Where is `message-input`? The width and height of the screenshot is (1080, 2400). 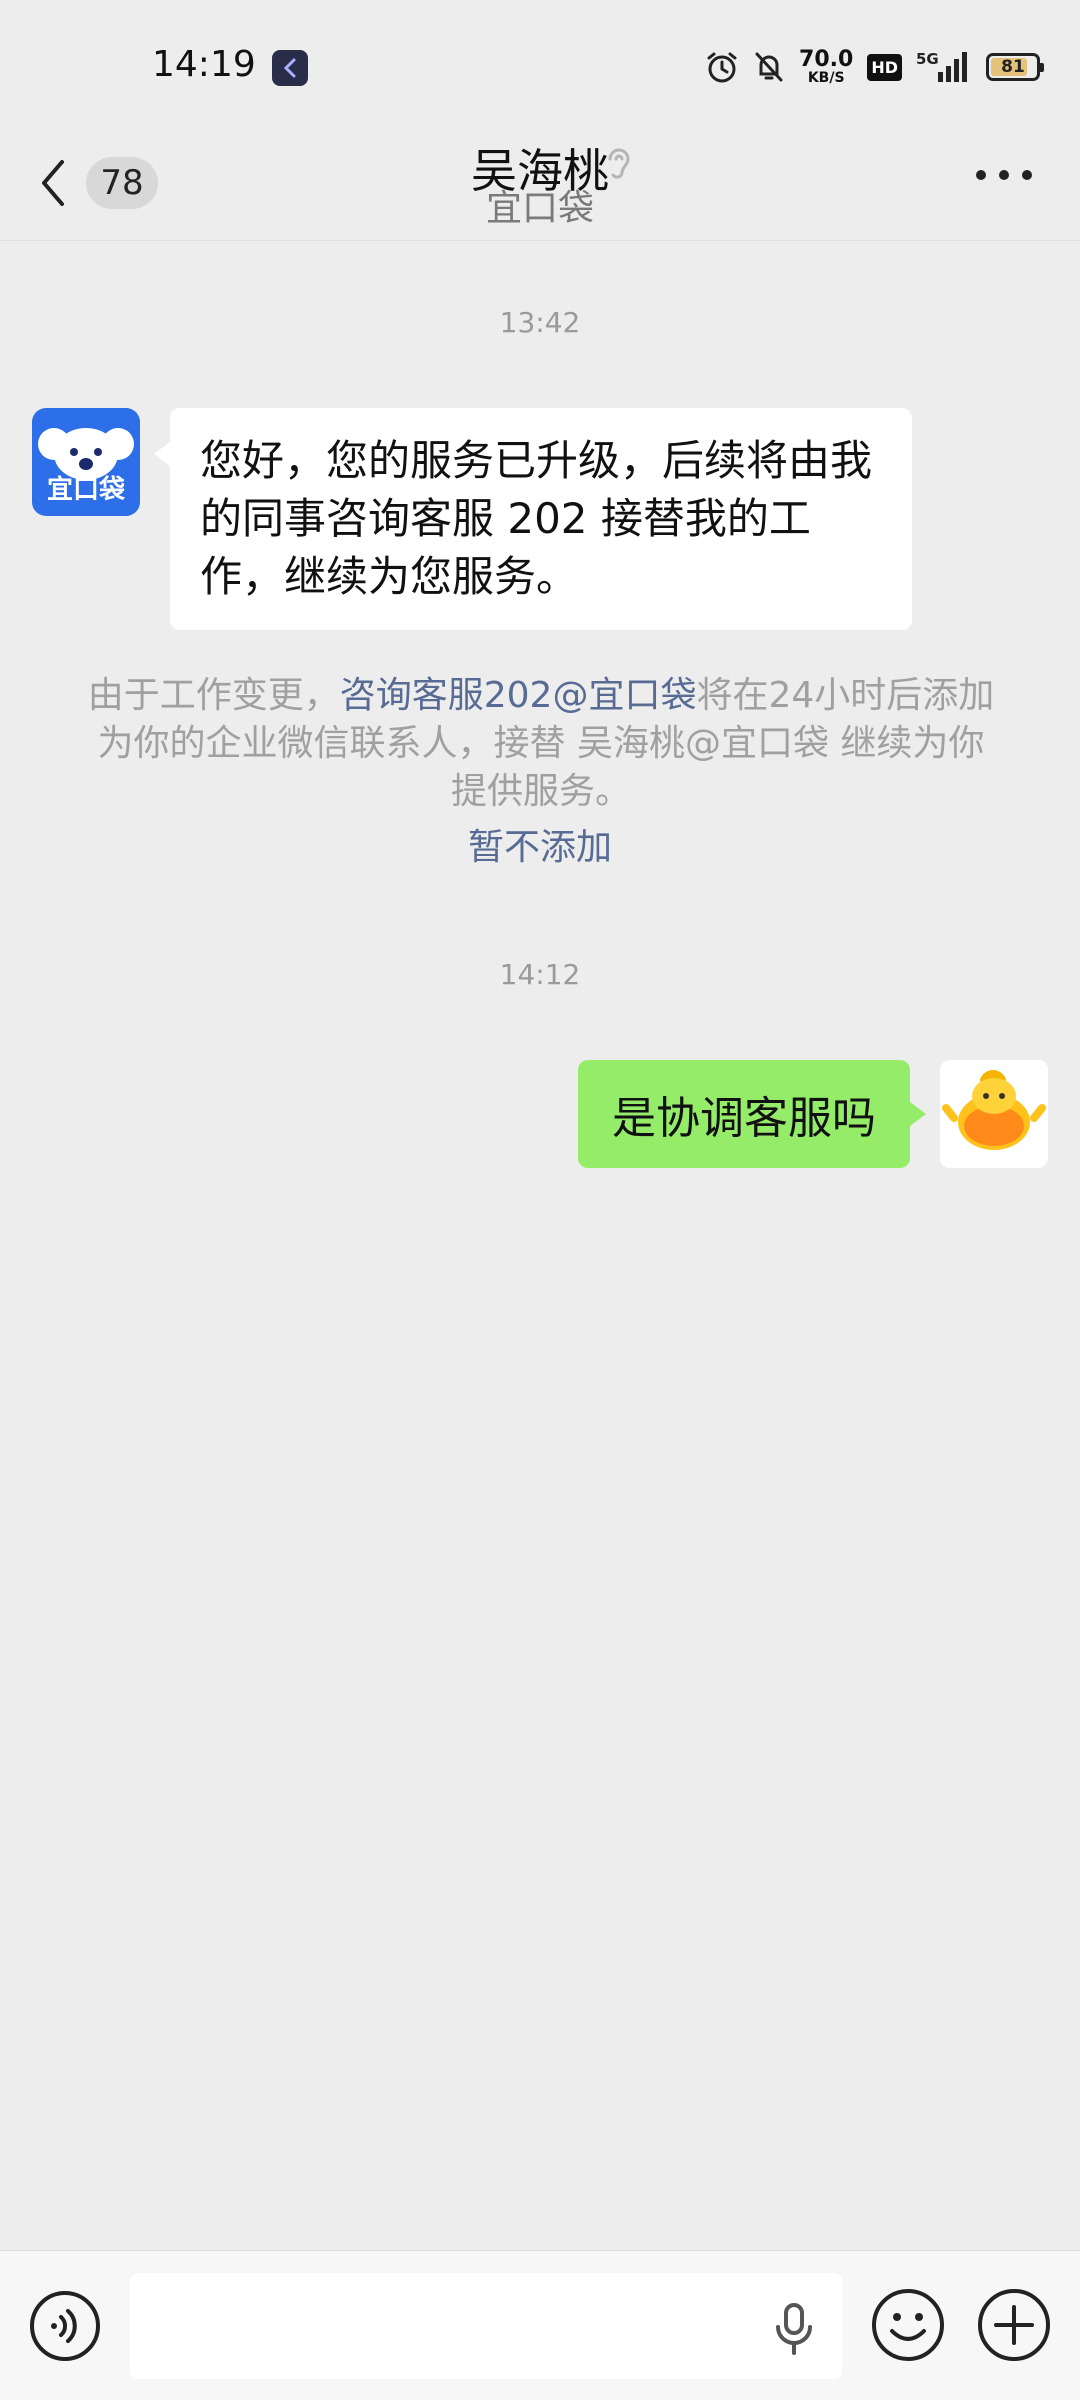
message-input is located at coordinates (486, 2326).